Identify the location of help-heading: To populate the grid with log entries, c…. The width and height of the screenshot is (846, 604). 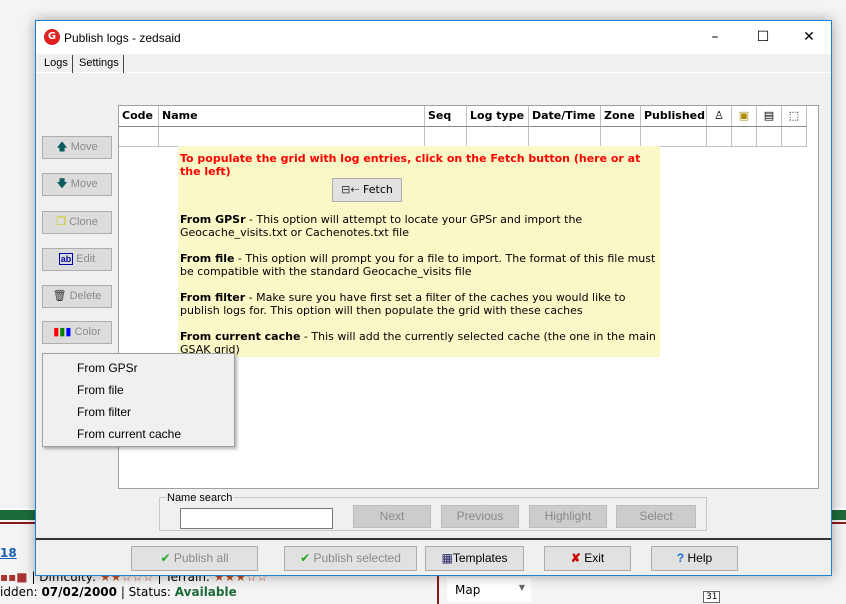
(410, 165).